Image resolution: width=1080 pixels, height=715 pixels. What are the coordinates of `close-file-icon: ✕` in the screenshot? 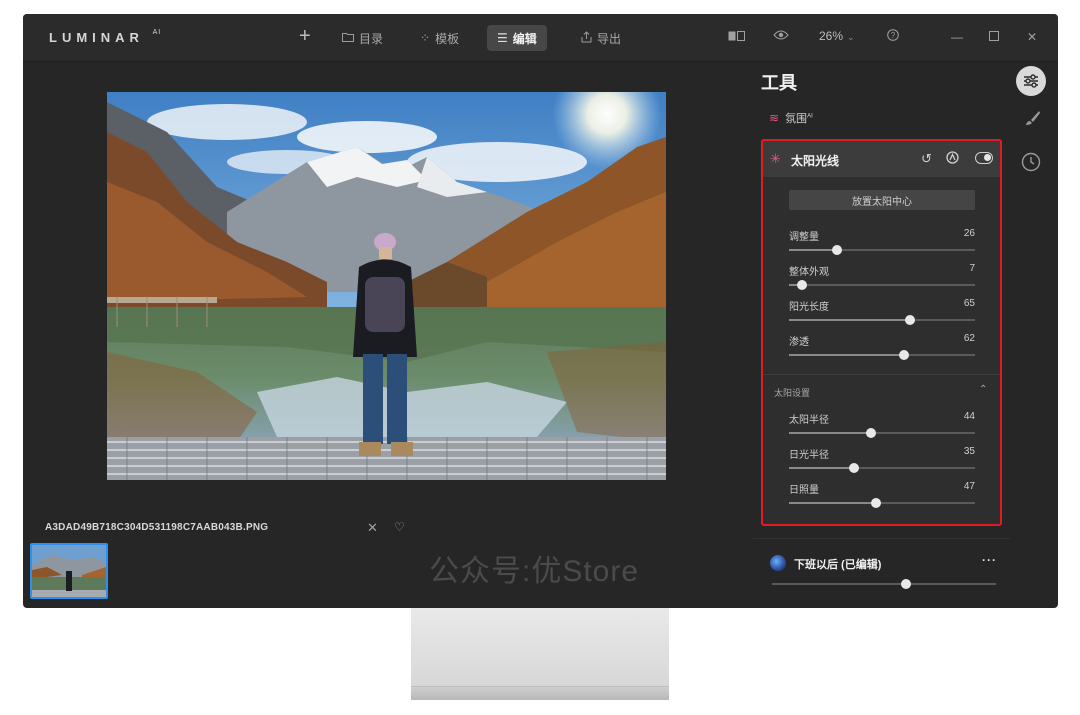 It's located at (372, 528).